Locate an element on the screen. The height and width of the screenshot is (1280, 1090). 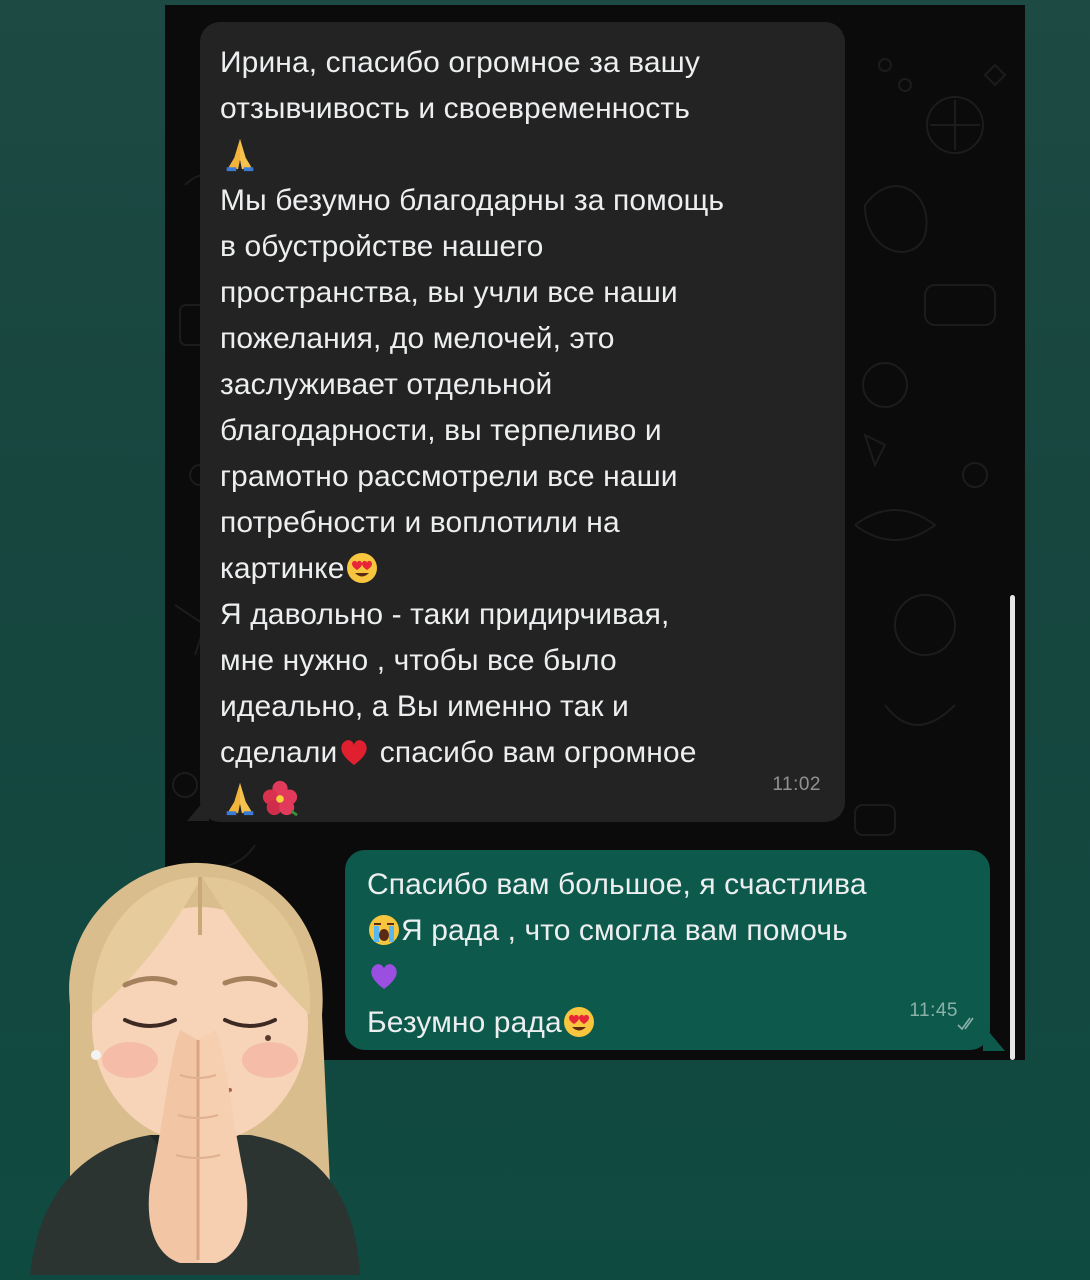
message-line: Я давольно - таки придирчивая, is located at coordinates (445, 614).